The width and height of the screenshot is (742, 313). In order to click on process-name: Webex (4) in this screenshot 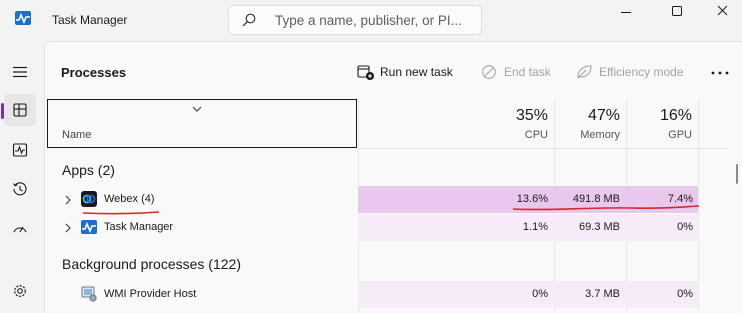, I will do `click(129, 199)`.